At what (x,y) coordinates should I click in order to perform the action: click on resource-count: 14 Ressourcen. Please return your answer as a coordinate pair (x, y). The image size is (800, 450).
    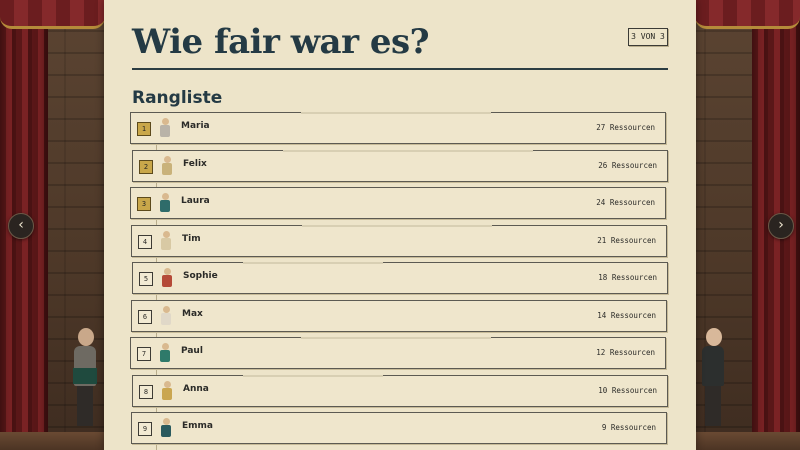
    Looking at the image, I should click on (626, 315).